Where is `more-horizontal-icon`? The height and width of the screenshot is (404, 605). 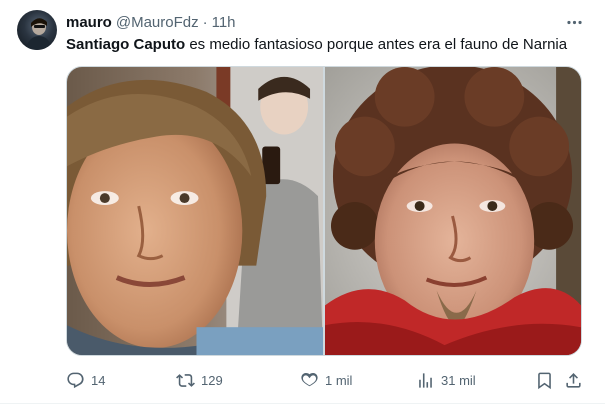
more-horizontal-icon is located at coordinates (574, 22).